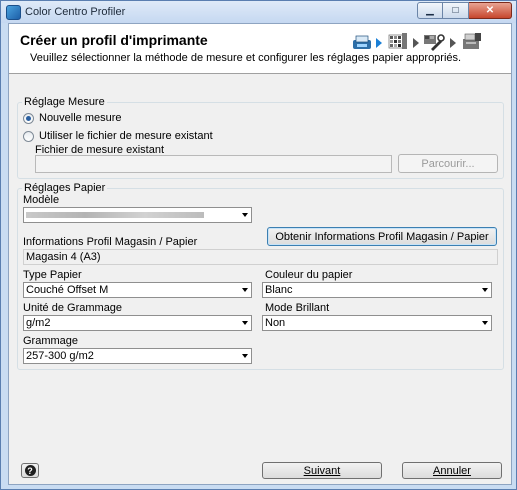 This screenshot has width=517, height=490. I want to click on paper-type-label: Type Papier, so click(52, 275).